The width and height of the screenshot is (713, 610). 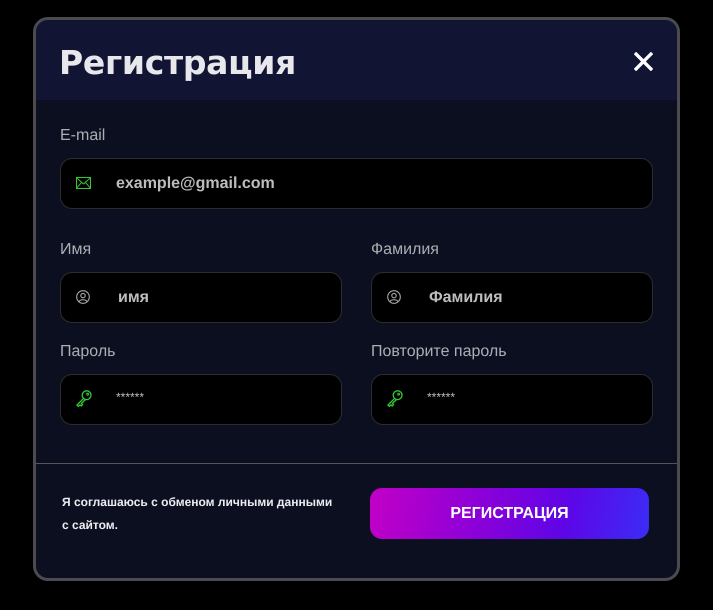 What do you see at coordinates (83, 182) in the screenshot?
I see `envelope-icon` at bounding box center [83, 182].